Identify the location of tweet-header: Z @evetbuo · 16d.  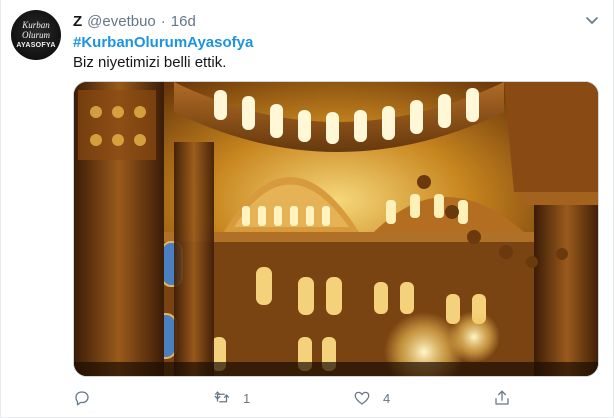
(134, 21).